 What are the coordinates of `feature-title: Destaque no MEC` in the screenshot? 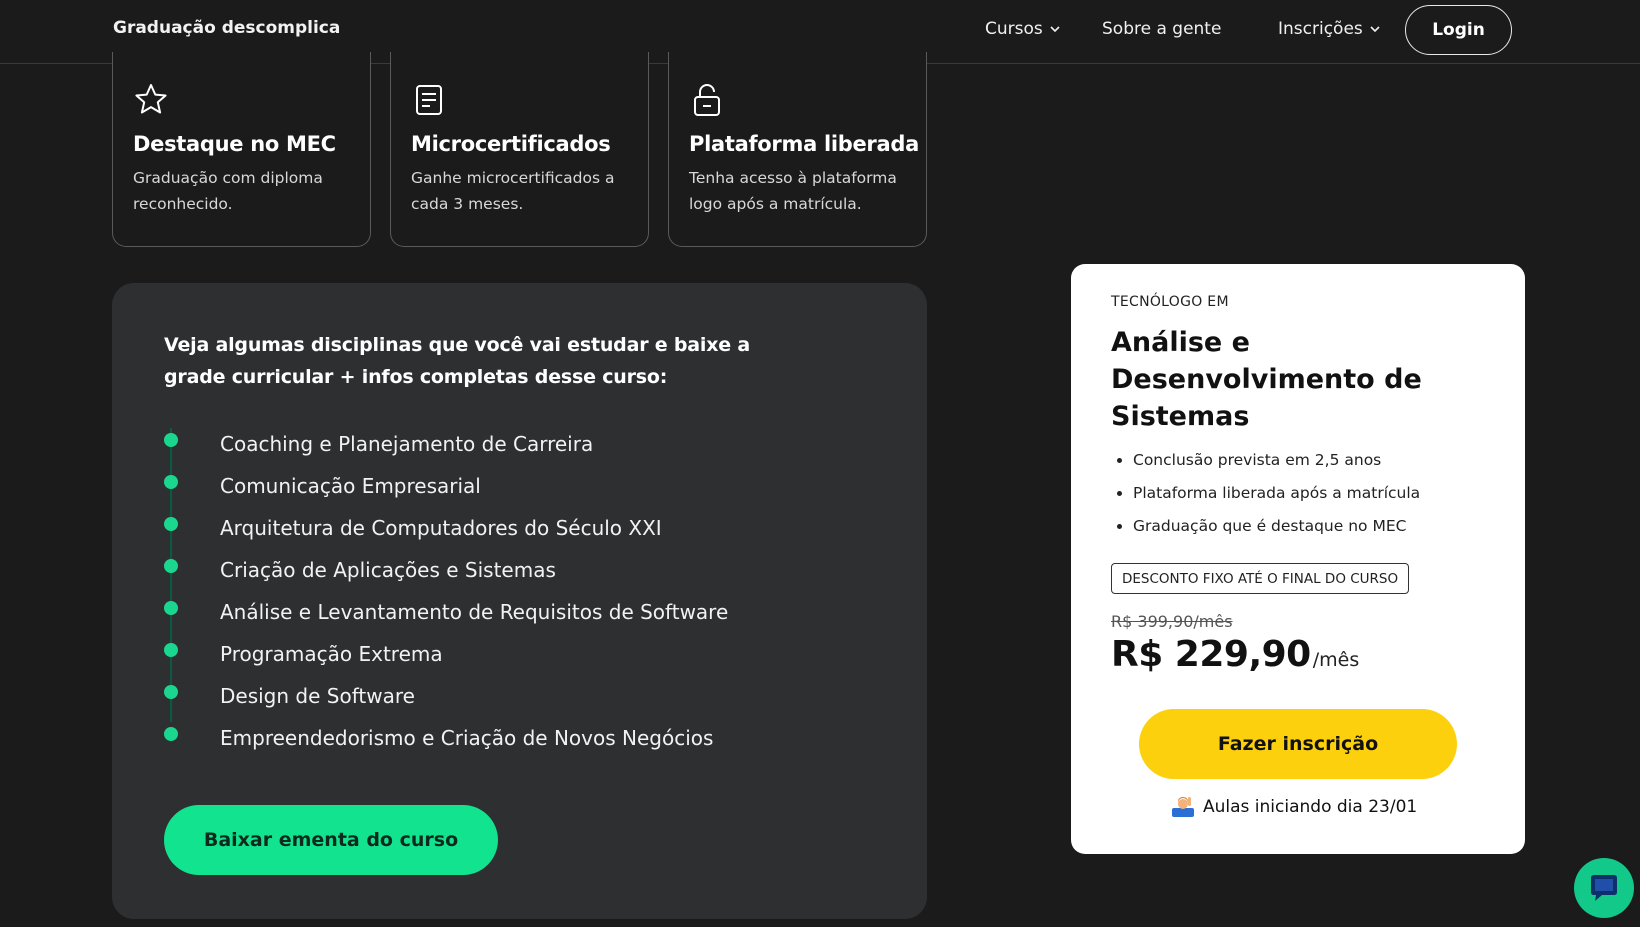 It's located at (234, 144).